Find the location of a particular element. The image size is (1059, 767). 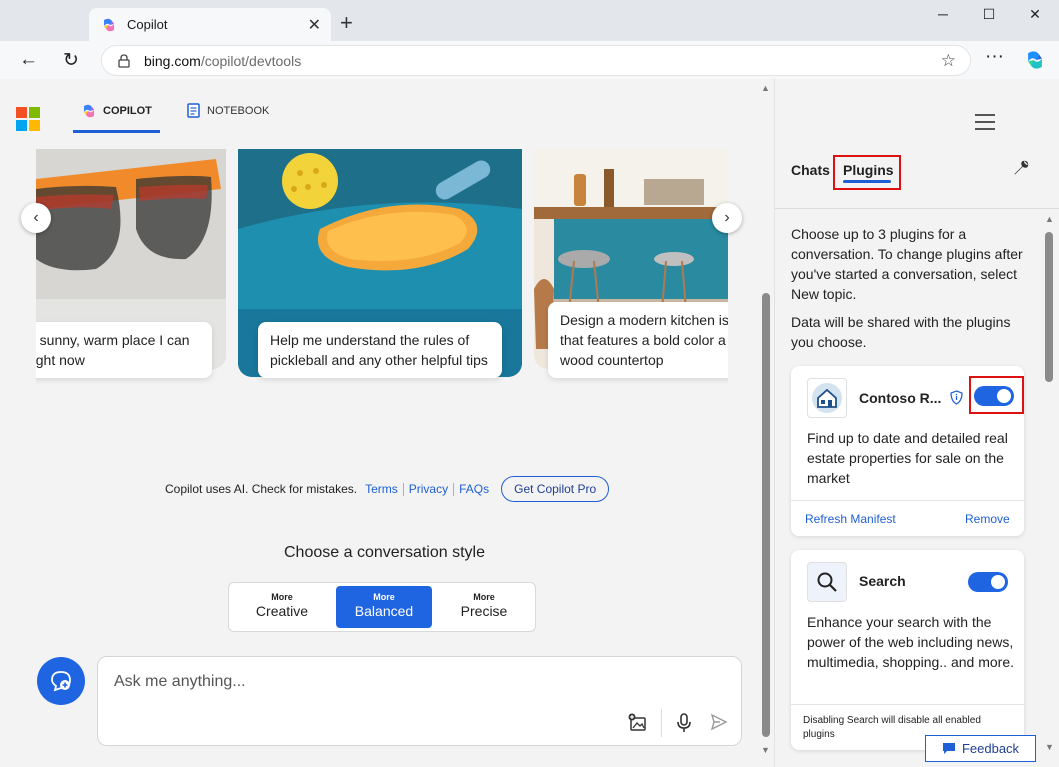

close-tab-icon: ✕ is located at coordinates (314, 25).